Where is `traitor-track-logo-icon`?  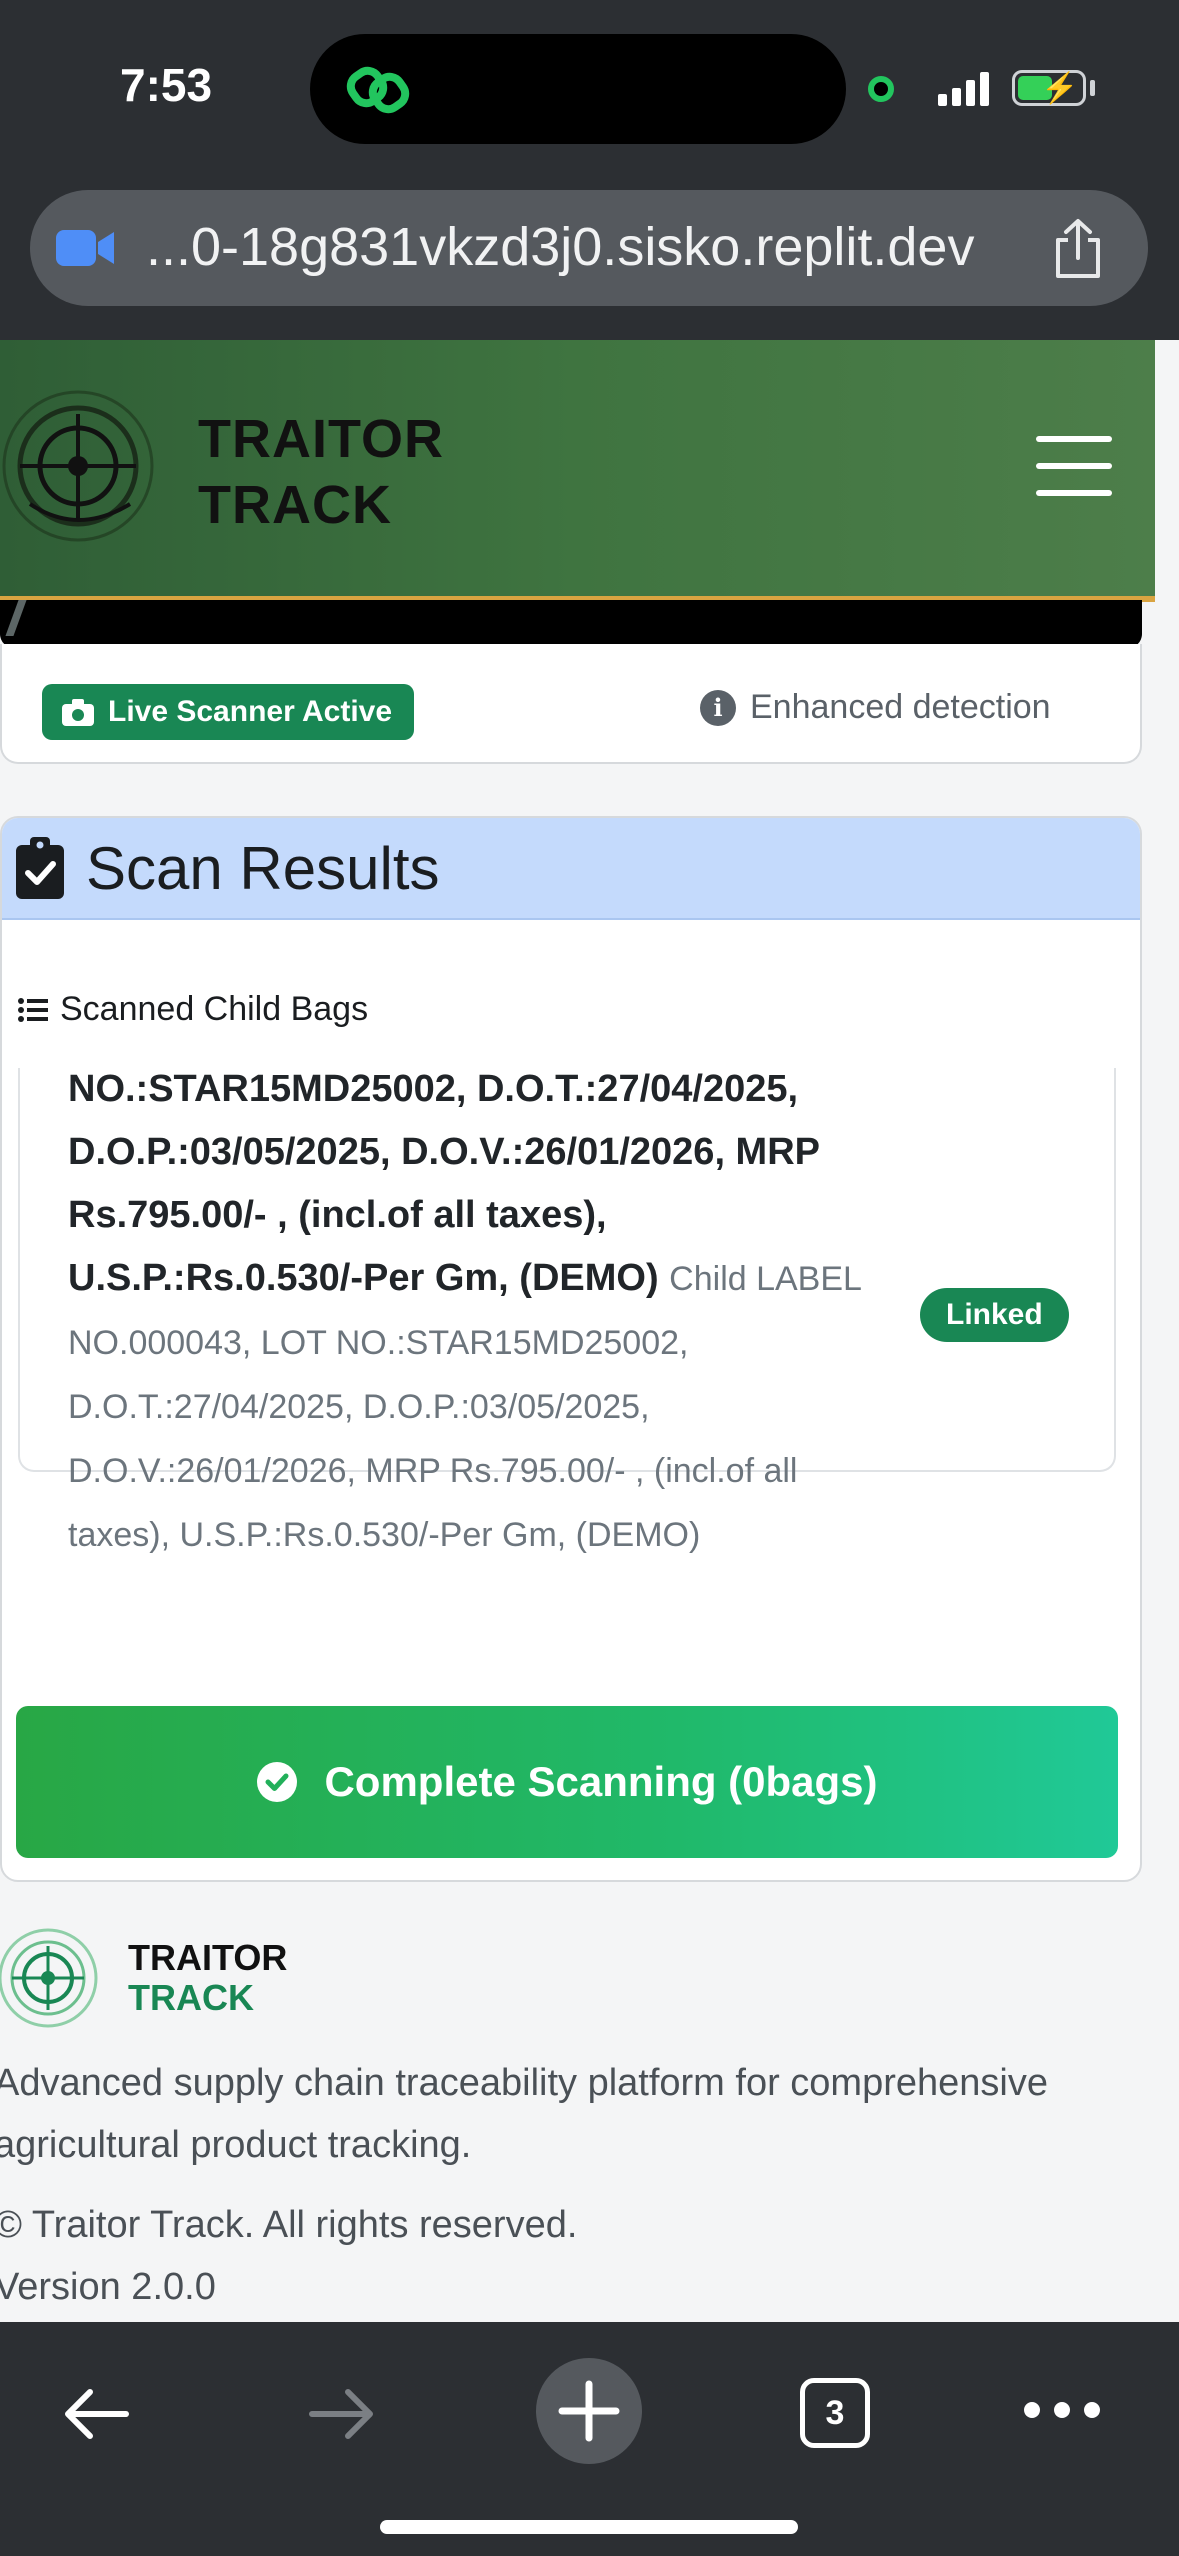 traitor-track-logo-icon is located at coordinates (80, 466).